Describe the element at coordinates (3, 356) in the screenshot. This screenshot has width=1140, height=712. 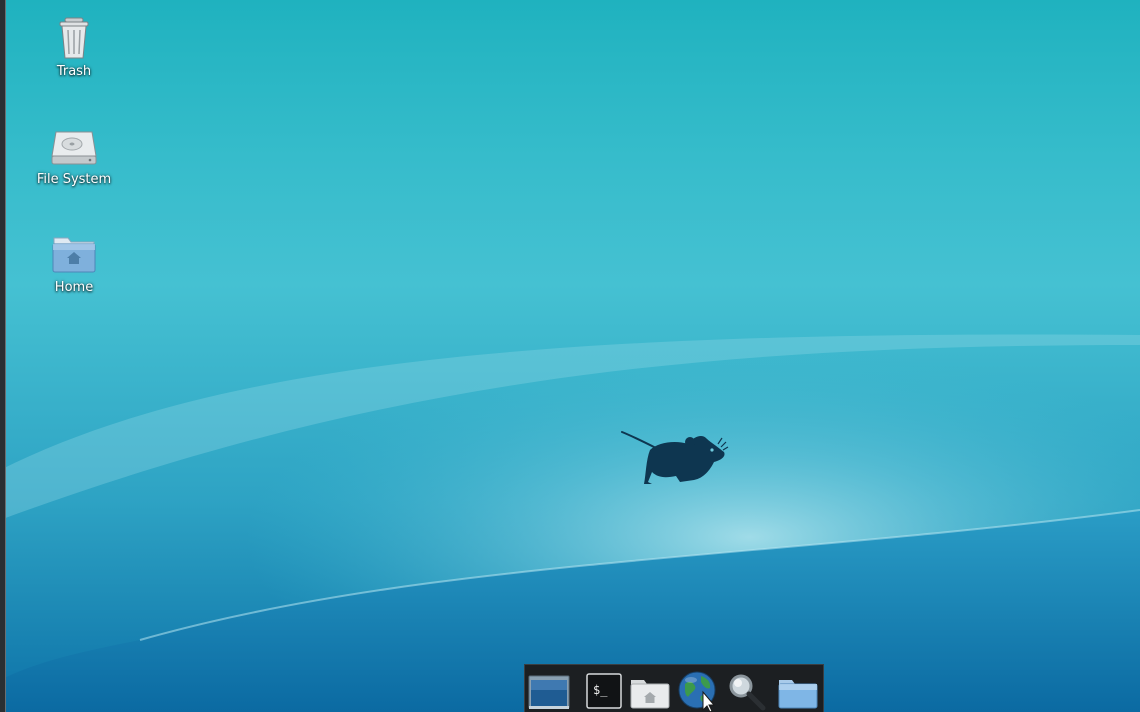
I see `window-edge` at that location.